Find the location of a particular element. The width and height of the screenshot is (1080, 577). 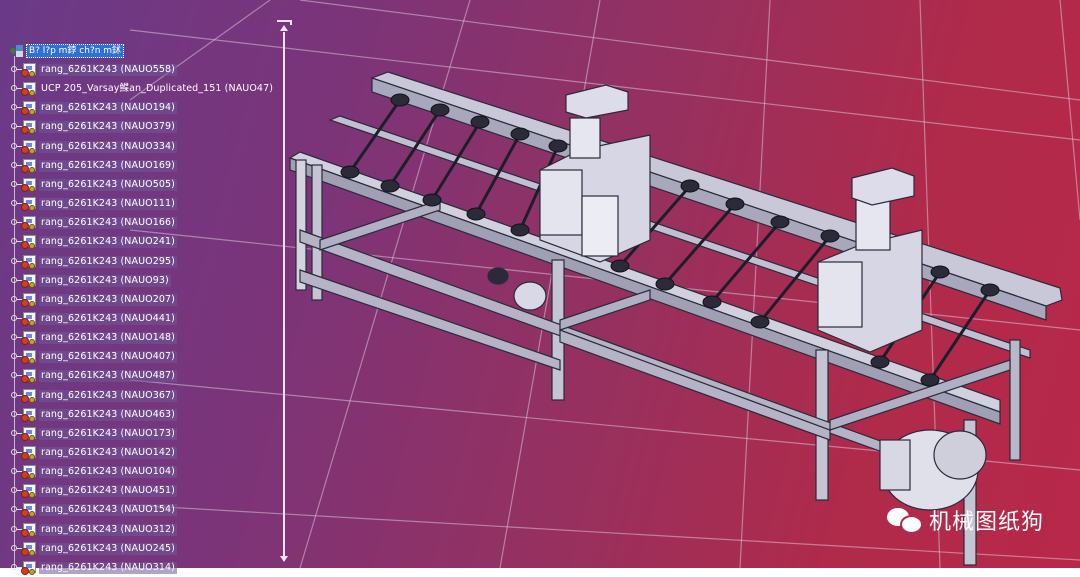

tree-item: rang_6261K243 (NAUO312) is located at coordinates (93, 530).